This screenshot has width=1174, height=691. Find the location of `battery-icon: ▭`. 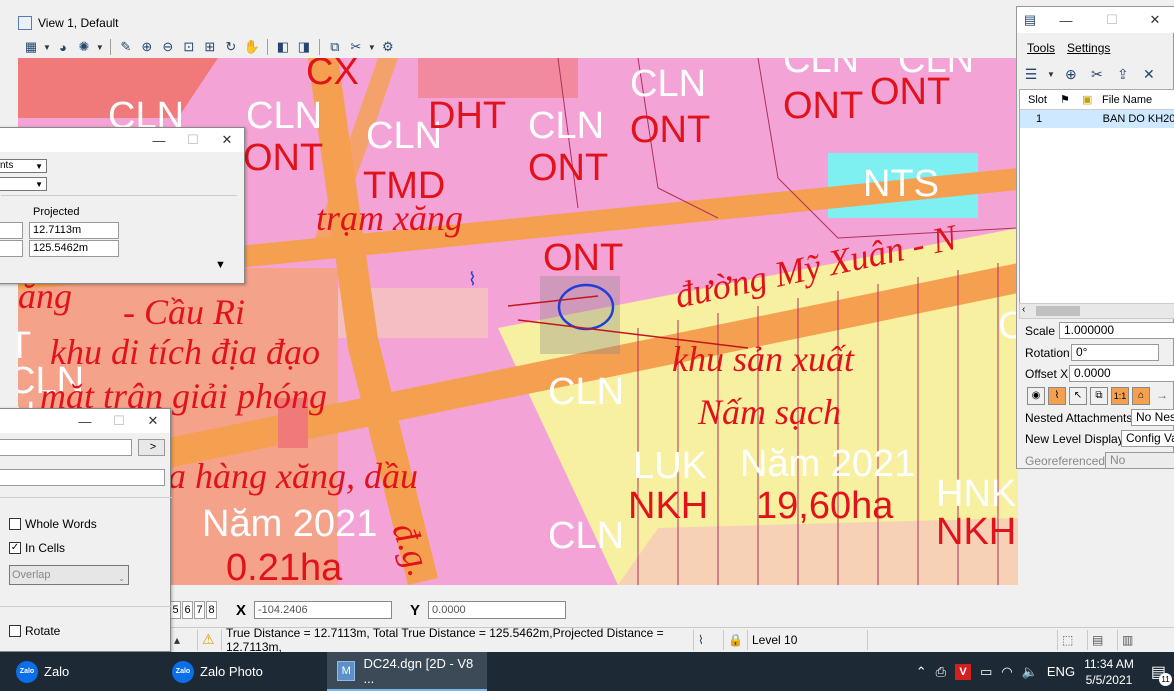

battery-icon: ▭ is located at coordinates (986, 672).